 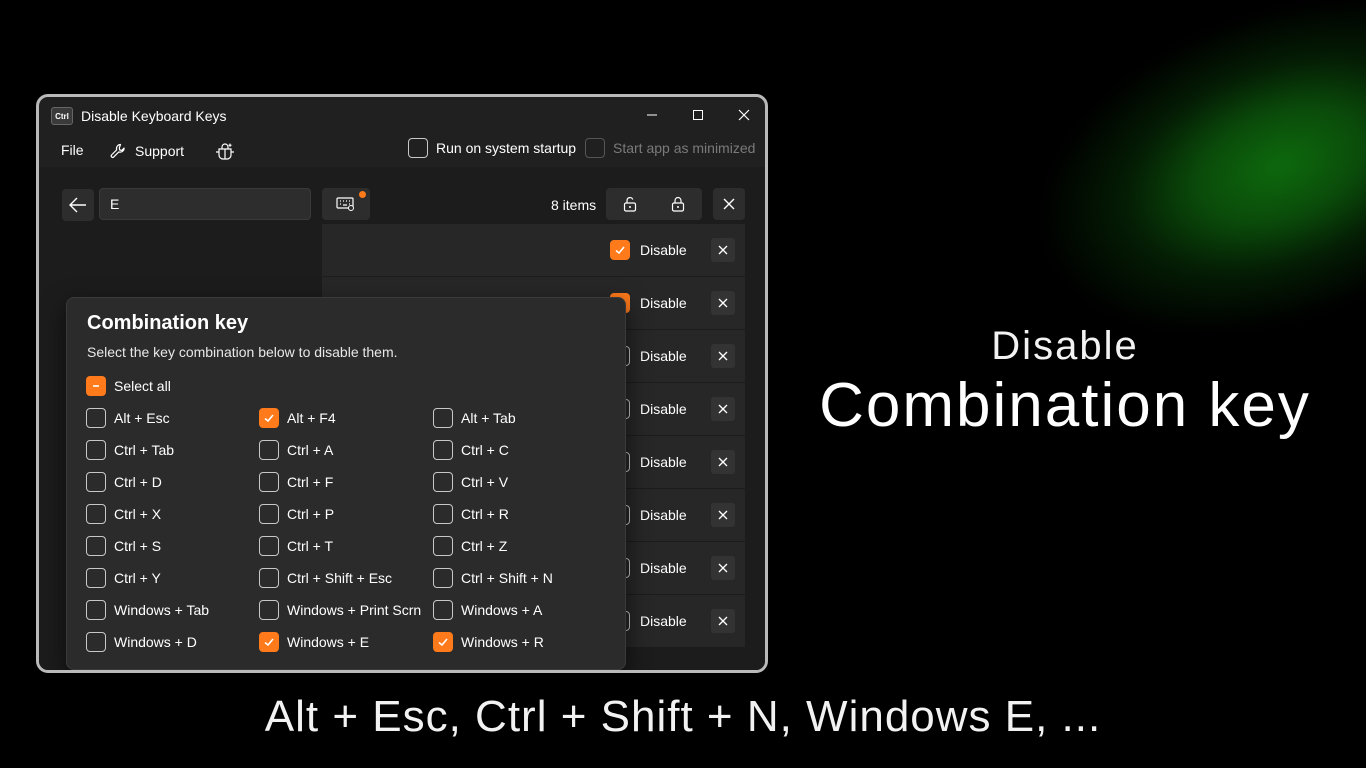 I want to click on combination-option: Ctrl + Shift + Esc, so click(x=325, y=578).